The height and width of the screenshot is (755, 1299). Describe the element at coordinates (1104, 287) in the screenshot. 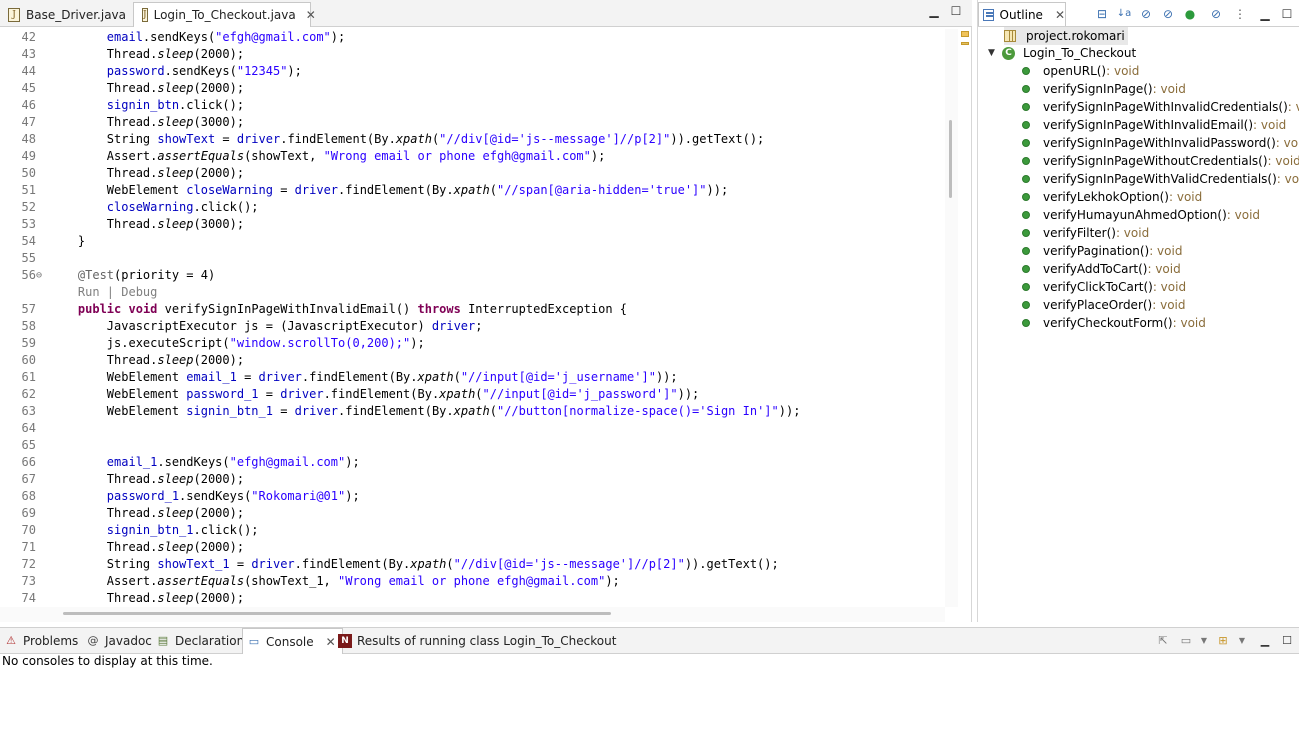

I see `method-node: verifyClickToCart() : void` at that location.